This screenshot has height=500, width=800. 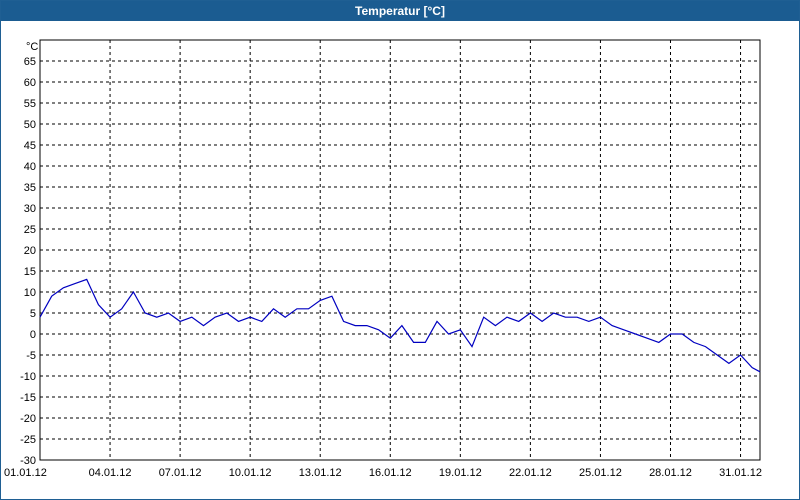 I want to click on x-tick-label: 22.01.12, so click(x=530, y=473).